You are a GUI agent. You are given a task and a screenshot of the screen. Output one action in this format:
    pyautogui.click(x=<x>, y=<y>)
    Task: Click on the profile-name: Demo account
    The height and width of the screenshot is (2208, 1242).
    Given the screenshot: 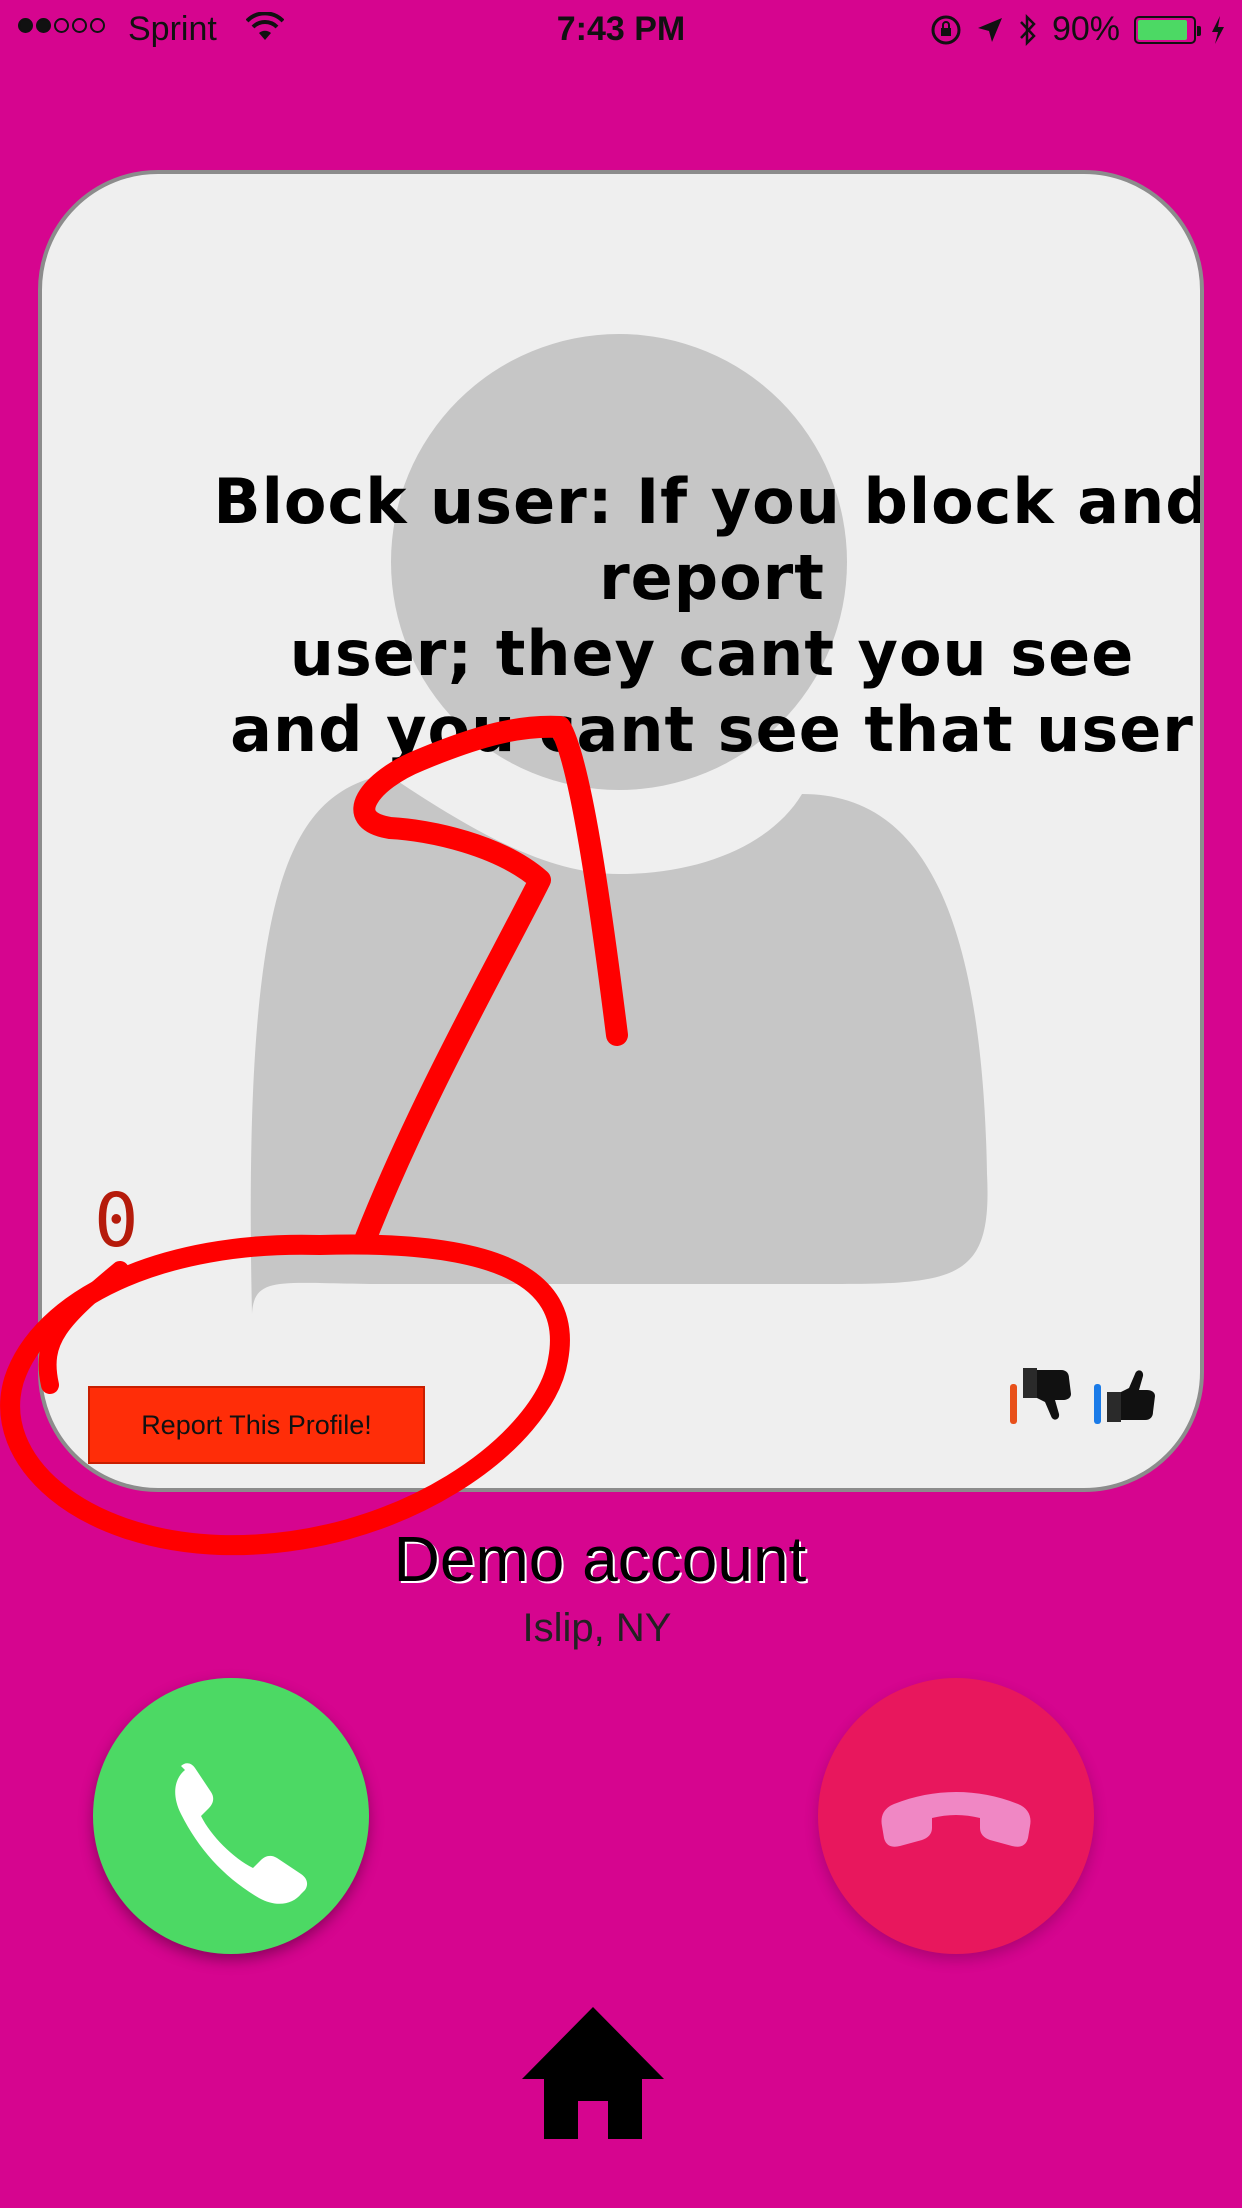 What is the action you would take?
    pyautogui.click(x=600, y=1559)
    